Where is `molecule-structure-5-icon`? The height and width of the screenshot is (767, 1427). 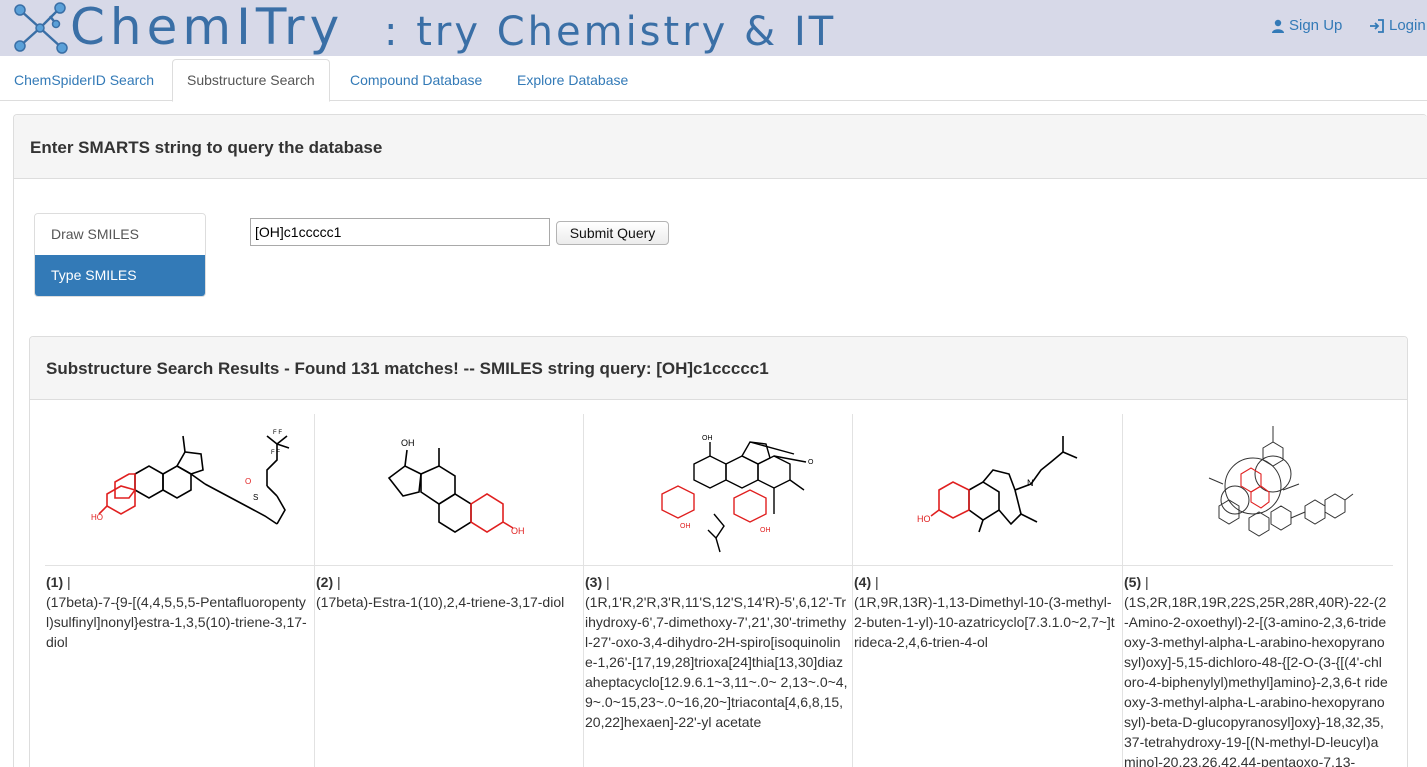 molecule-structure-5-icon is located at coordinates (1281, 481).